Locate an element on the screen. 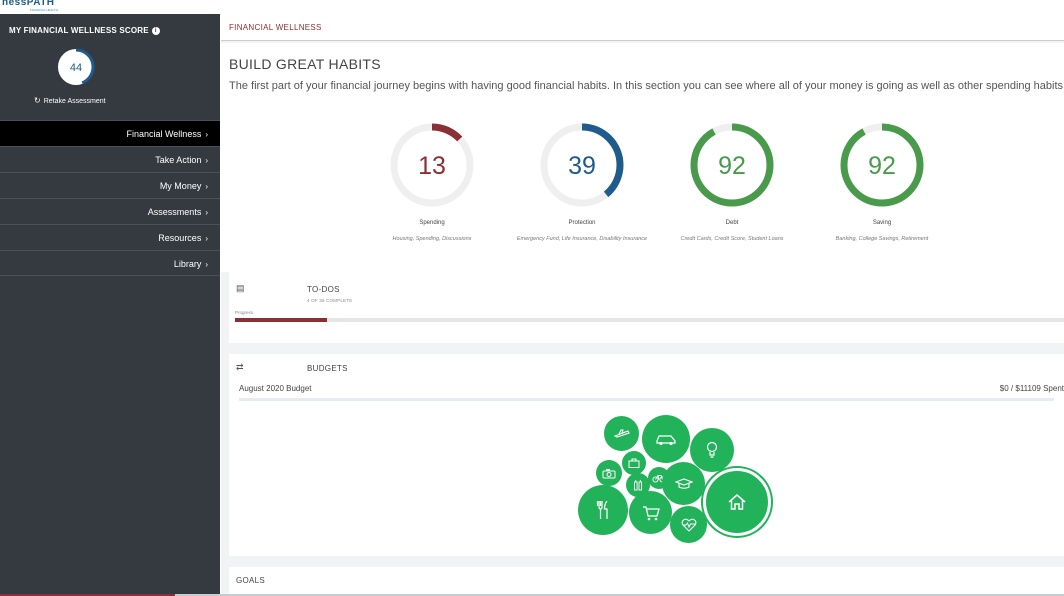 The image size is (1064, 596). menu-label: My Money is located at coordinates (180, 186).